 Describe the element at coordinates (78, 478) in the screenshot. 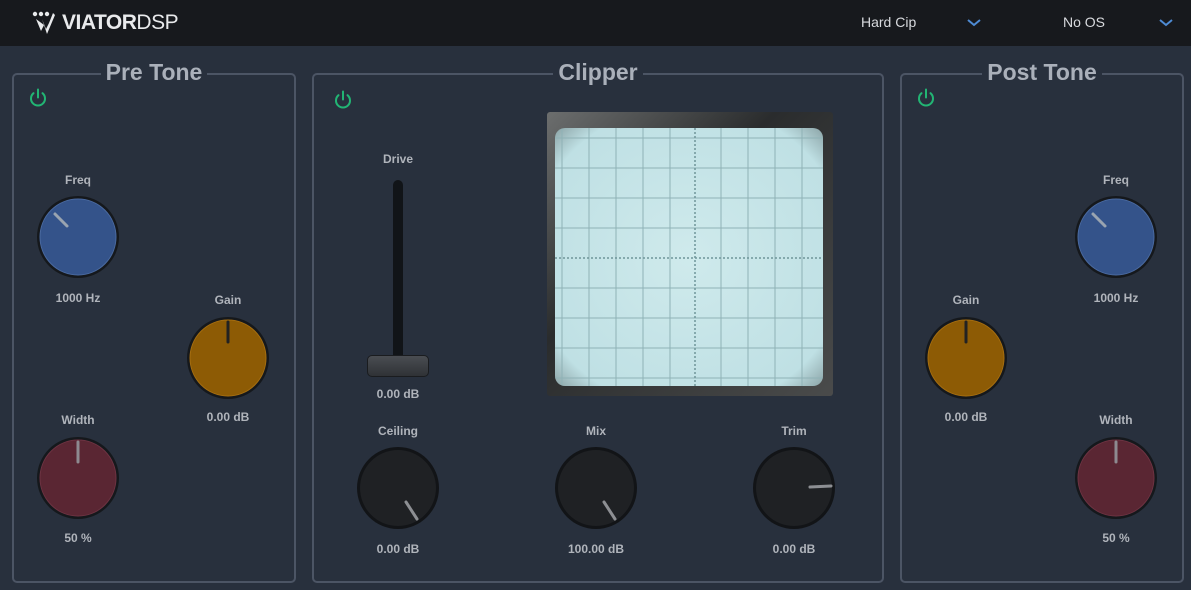

I see `pre-width-knob` at that location.